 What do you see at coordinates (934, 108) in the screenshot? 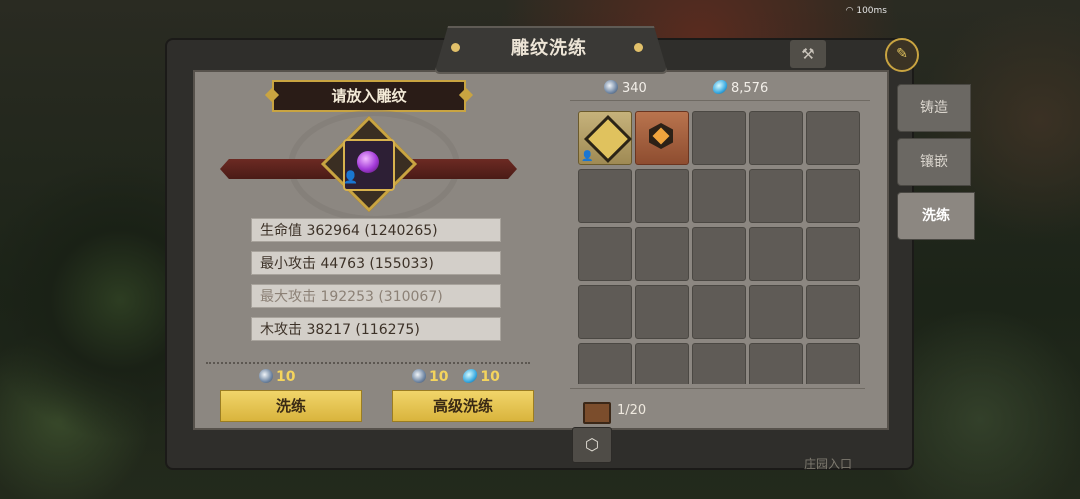
I see `tab-forge: 铸造` at bounding box center [934, 108].